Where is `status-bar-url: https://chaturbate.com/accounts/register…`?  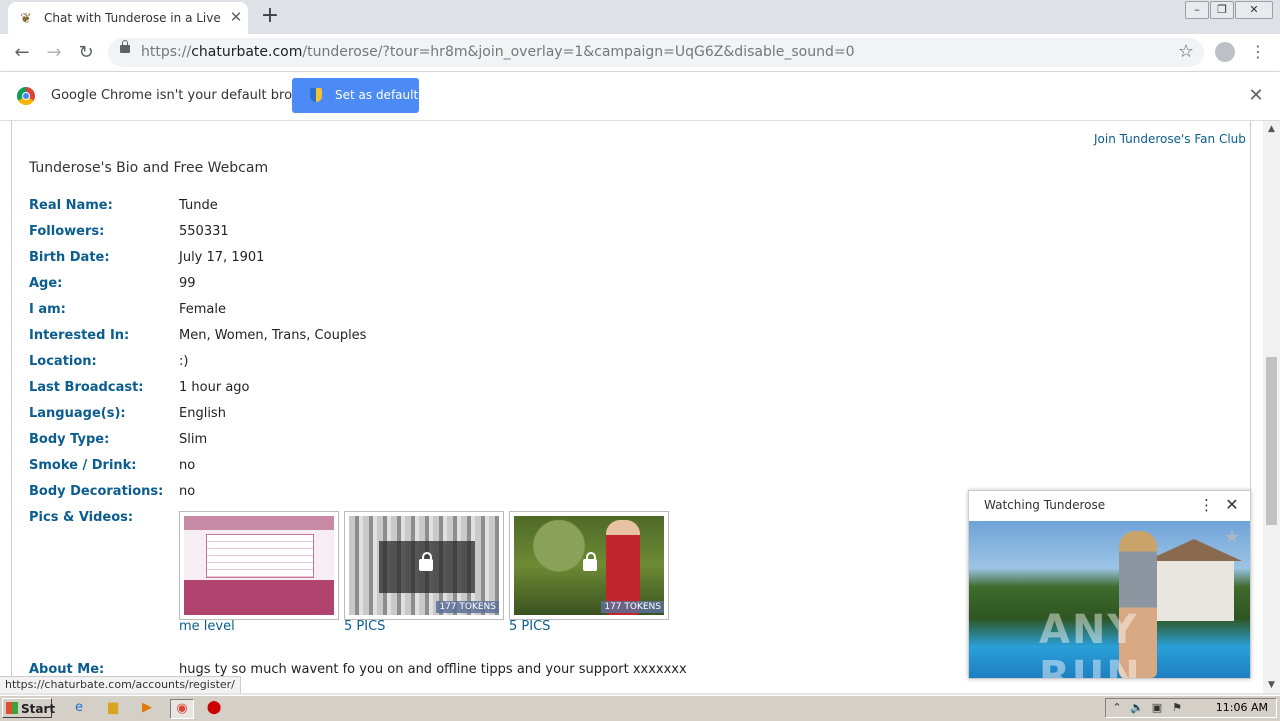 status-bar-url: https://chaturbate.com/accounts/register… is located at coordinates (120, 685).